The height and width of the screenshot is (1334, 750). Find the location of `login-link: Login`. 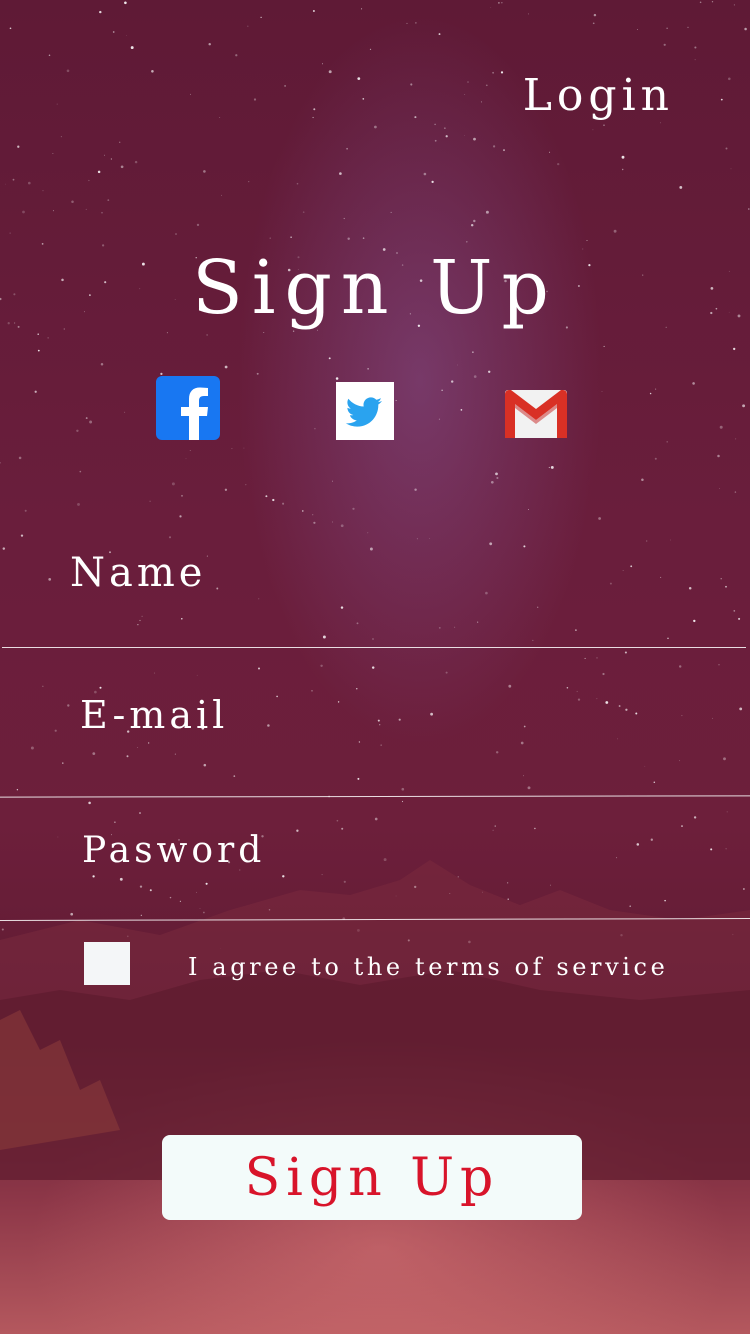

login-link: Login is located at coordinates (598, 95).